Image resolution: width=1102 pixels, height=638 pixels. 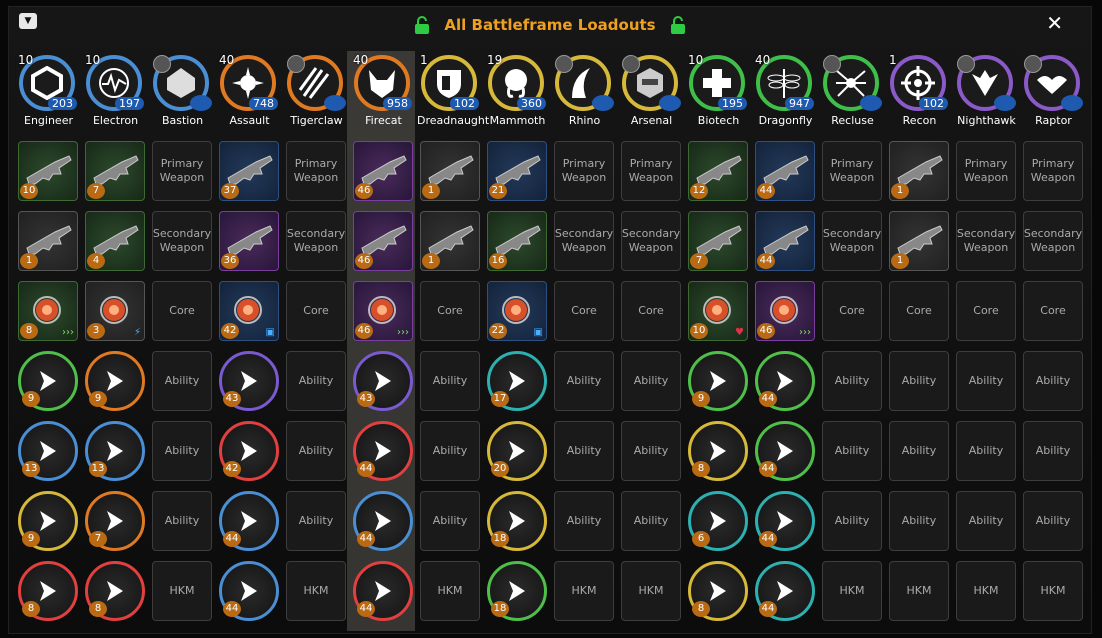 What do you see at coordinates (383, 451) in the screenshot?
I see `ability-slot-ability2: 44` at bounding box center [383, 451].